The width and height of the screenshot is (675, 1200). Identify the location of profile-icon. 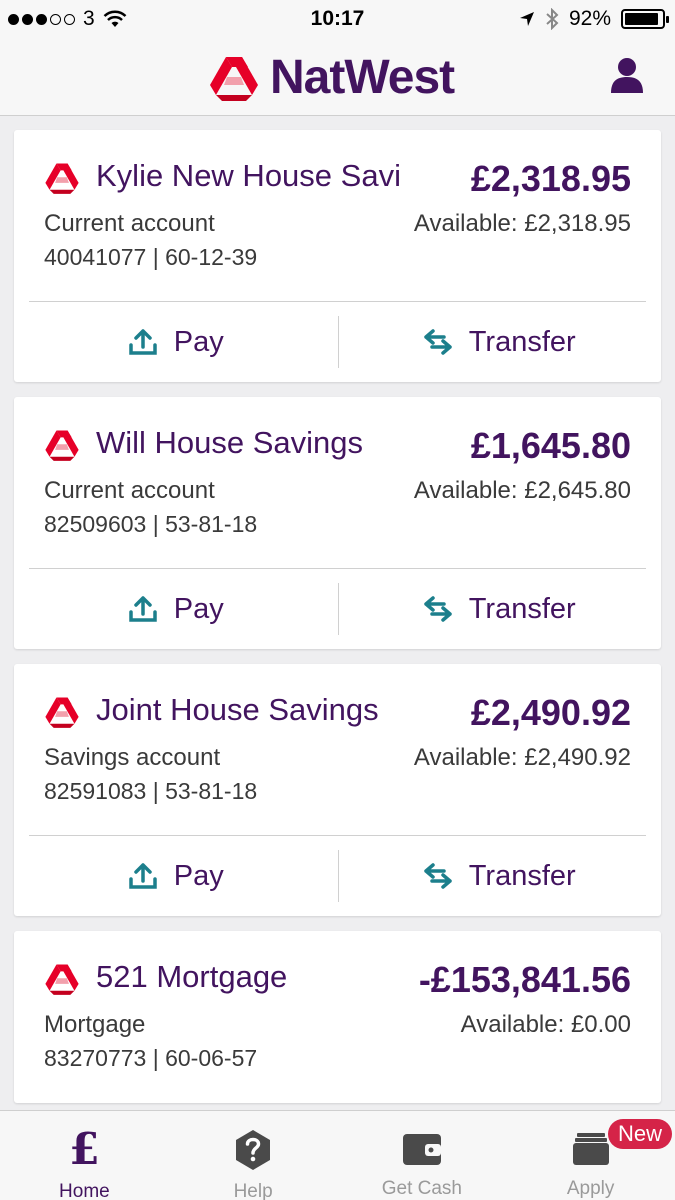
(627, 75).